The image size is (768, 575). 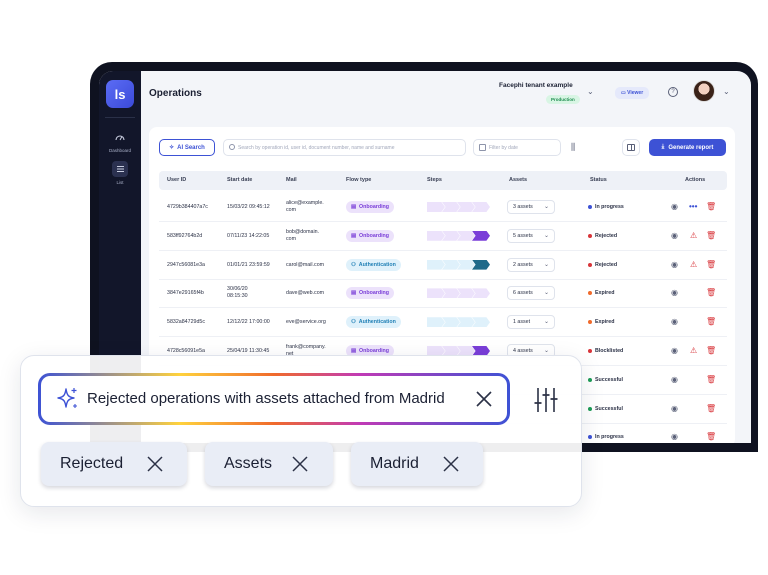 I want to click on generate-report-label: Generate report, so click(x=691, y=147).